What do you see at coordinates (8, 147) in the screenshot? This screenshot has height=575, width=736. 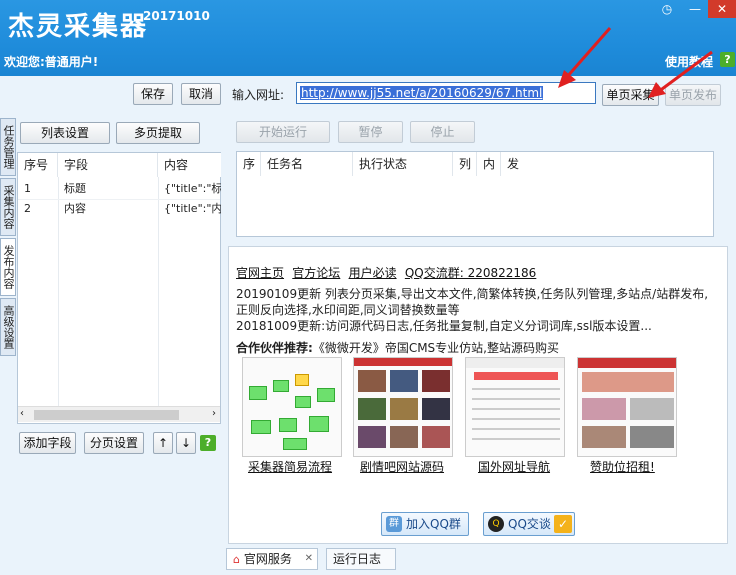 I see `tab-task-manage: 任务管理` at bounding box center [8, 147].